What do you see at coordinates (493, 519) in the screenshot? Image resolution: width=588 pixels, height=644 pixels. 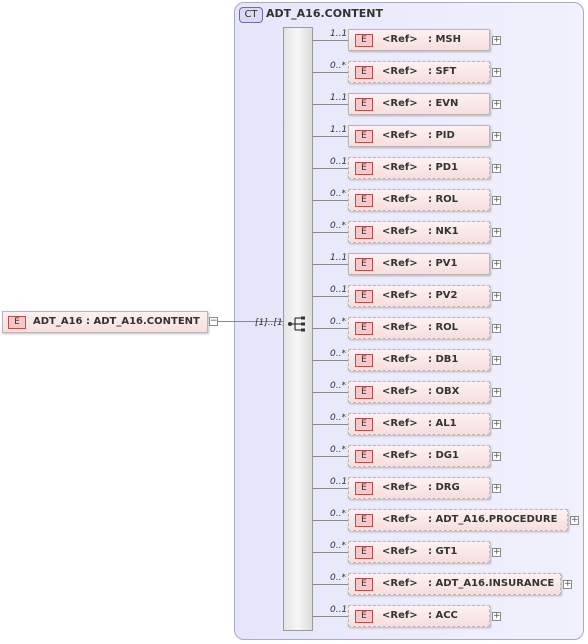 I see `element-name: : ADT_A16.PROCEDURE` at bounding box center [493, 519].